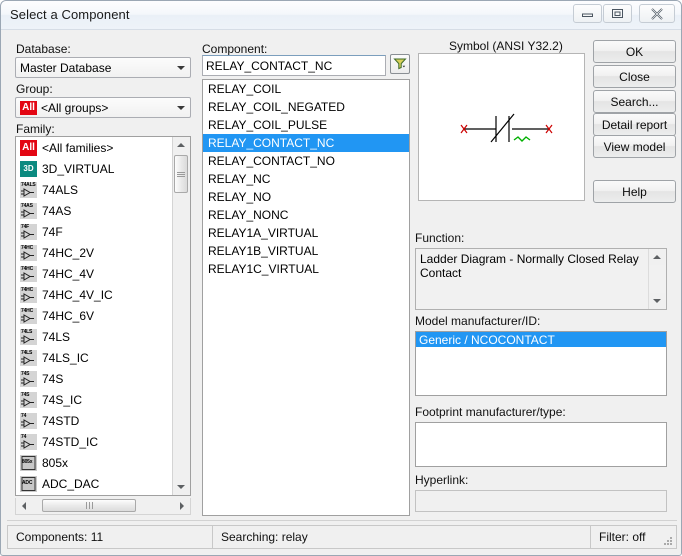 This screenshot has width=682, height=556. I want to click on family-item-label: 74HC_4V_IC, so click(77, 294).